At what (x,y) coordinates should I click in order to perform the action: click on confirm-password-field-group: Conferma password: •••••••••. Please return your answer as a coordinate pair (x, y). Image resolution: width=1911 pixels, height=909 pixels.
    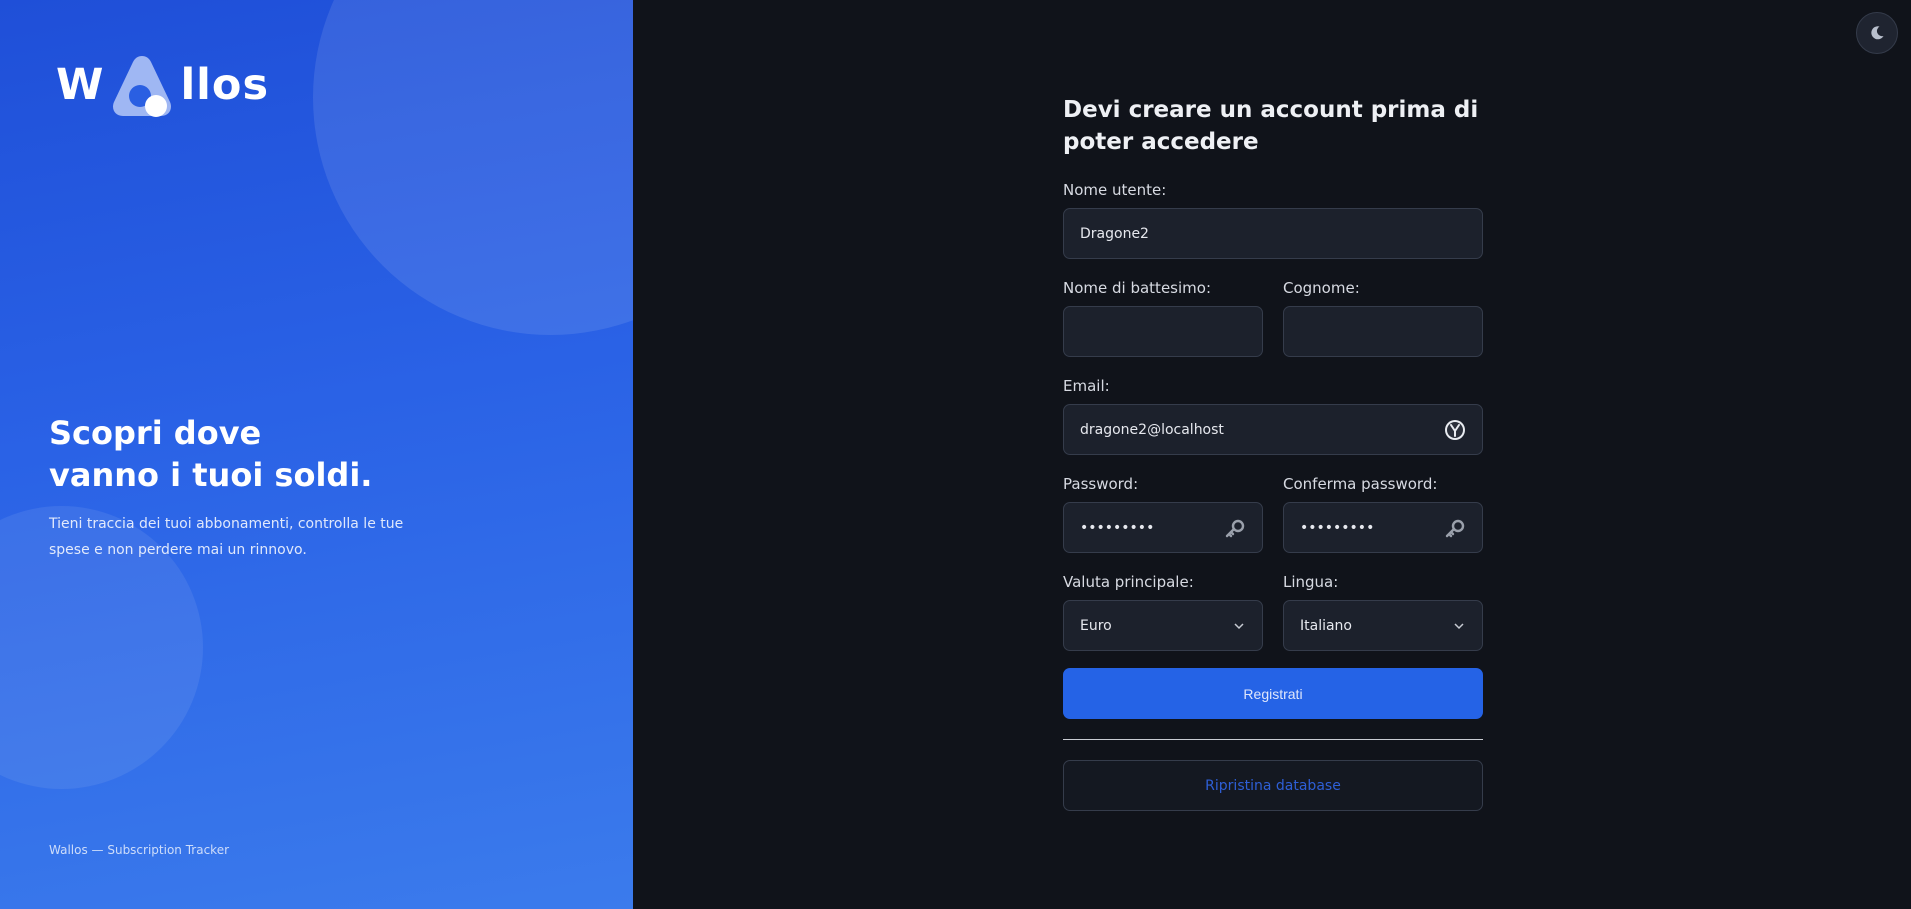
    Looking at the image, I should click on (1383, 513).